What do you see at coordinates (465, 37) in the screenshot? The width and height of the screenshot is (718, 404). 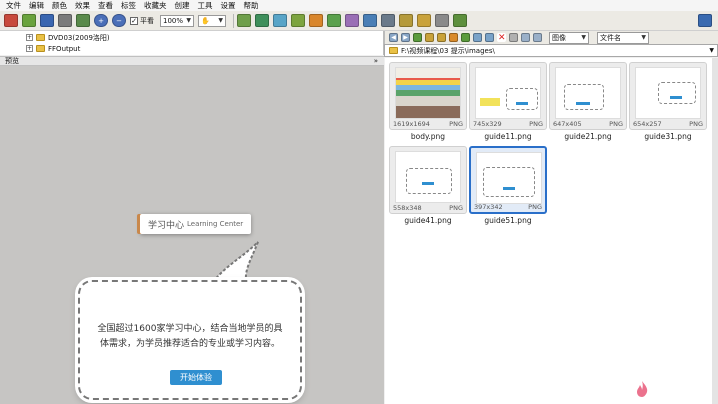 I see `refresh-icon` at bounding box center [465, 37].